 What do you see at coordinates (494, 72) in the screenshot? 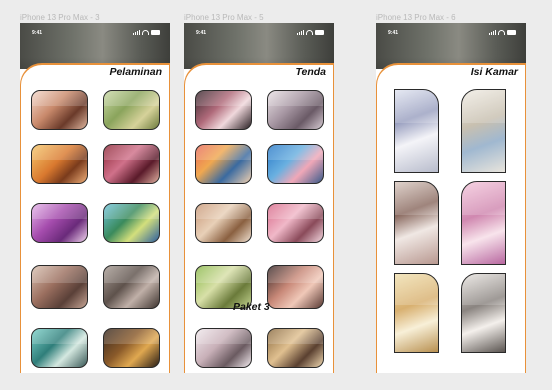
I see `page-title: Isi Kamar` at bounding box center [494, 72].